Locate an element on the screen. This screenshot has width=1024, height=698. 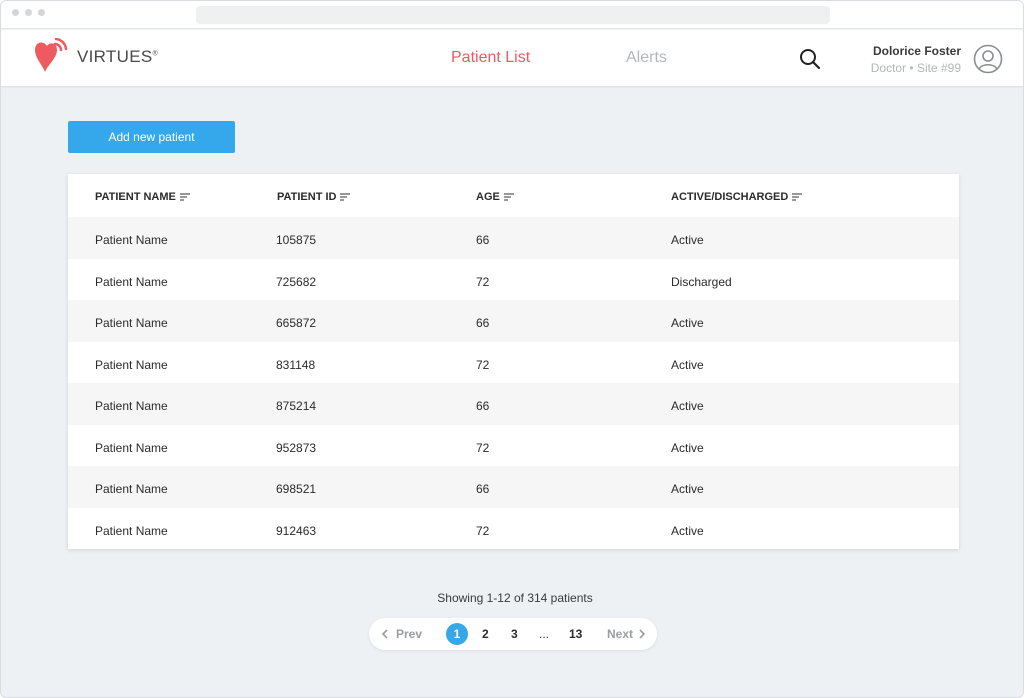
prev-page-button: Prev is located at coordinates (401, 634).